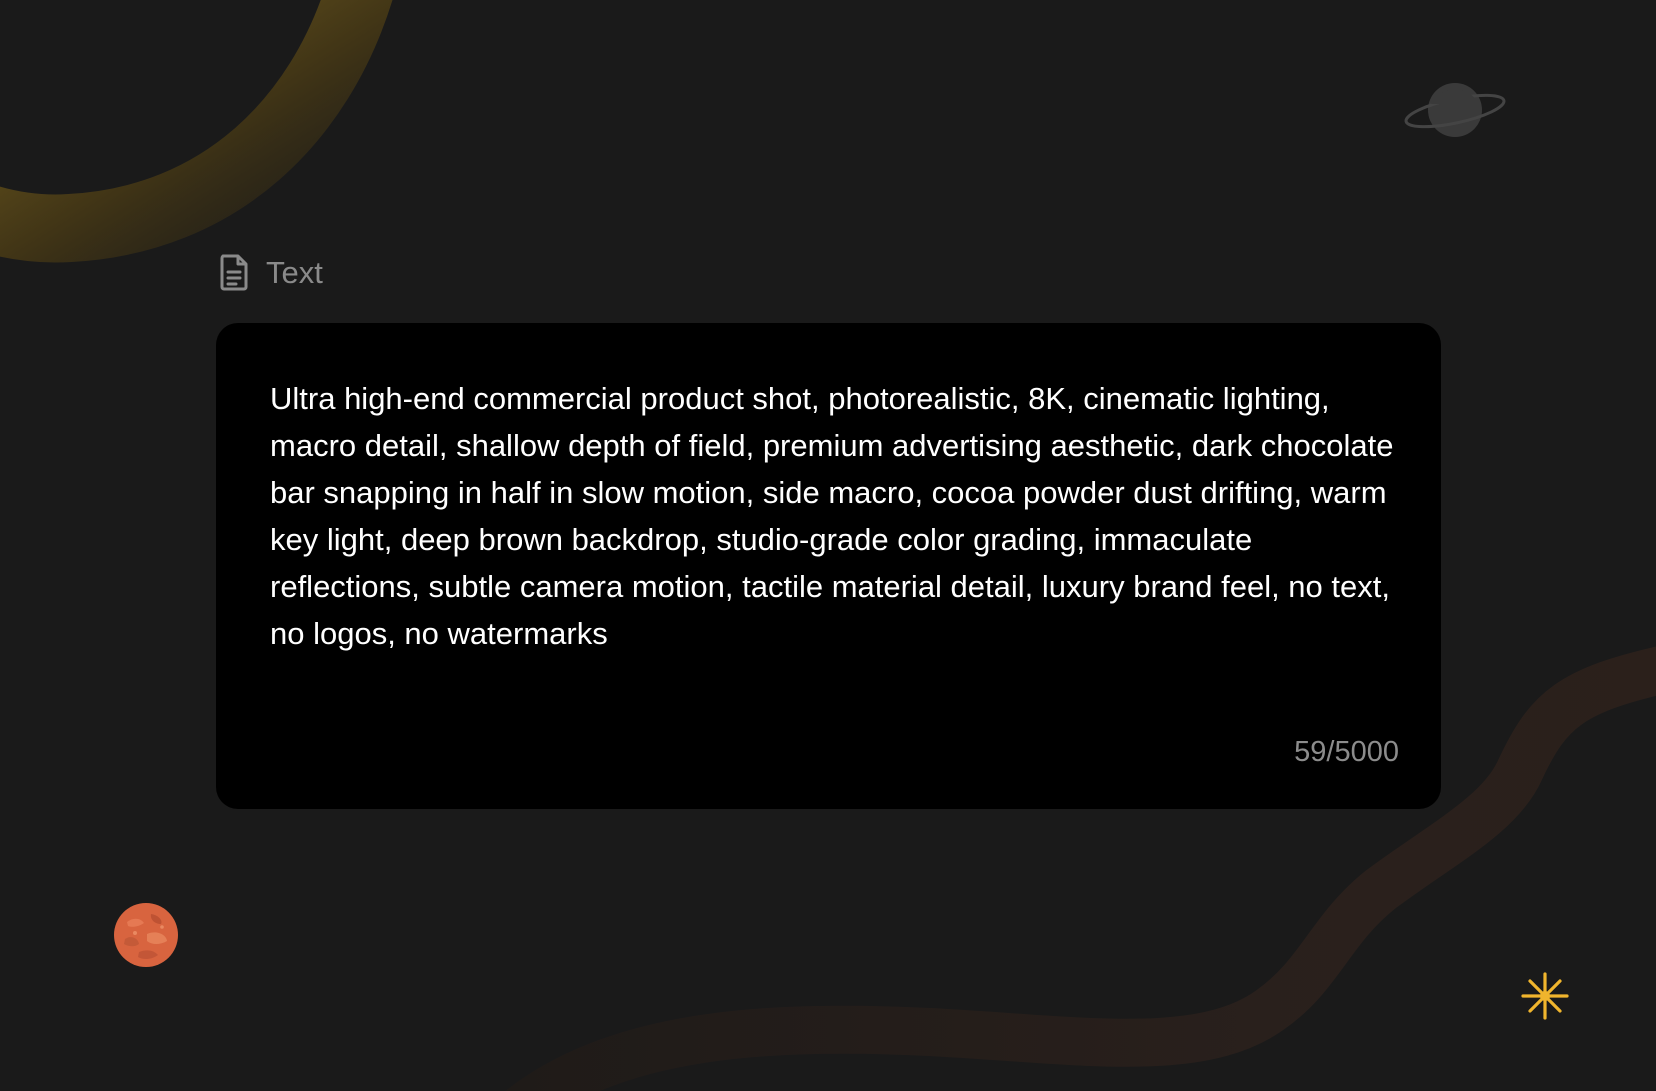  I want to click on document-icon, so click(234, 272).